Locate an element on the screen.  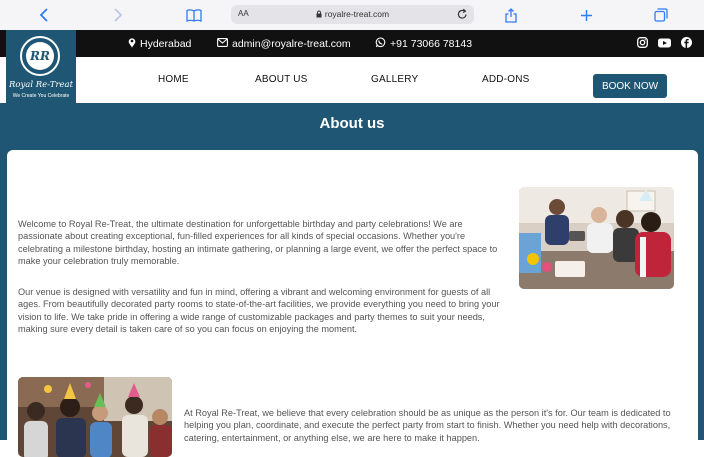
location-info: Hyderabad is located at coordinates (159, 43).